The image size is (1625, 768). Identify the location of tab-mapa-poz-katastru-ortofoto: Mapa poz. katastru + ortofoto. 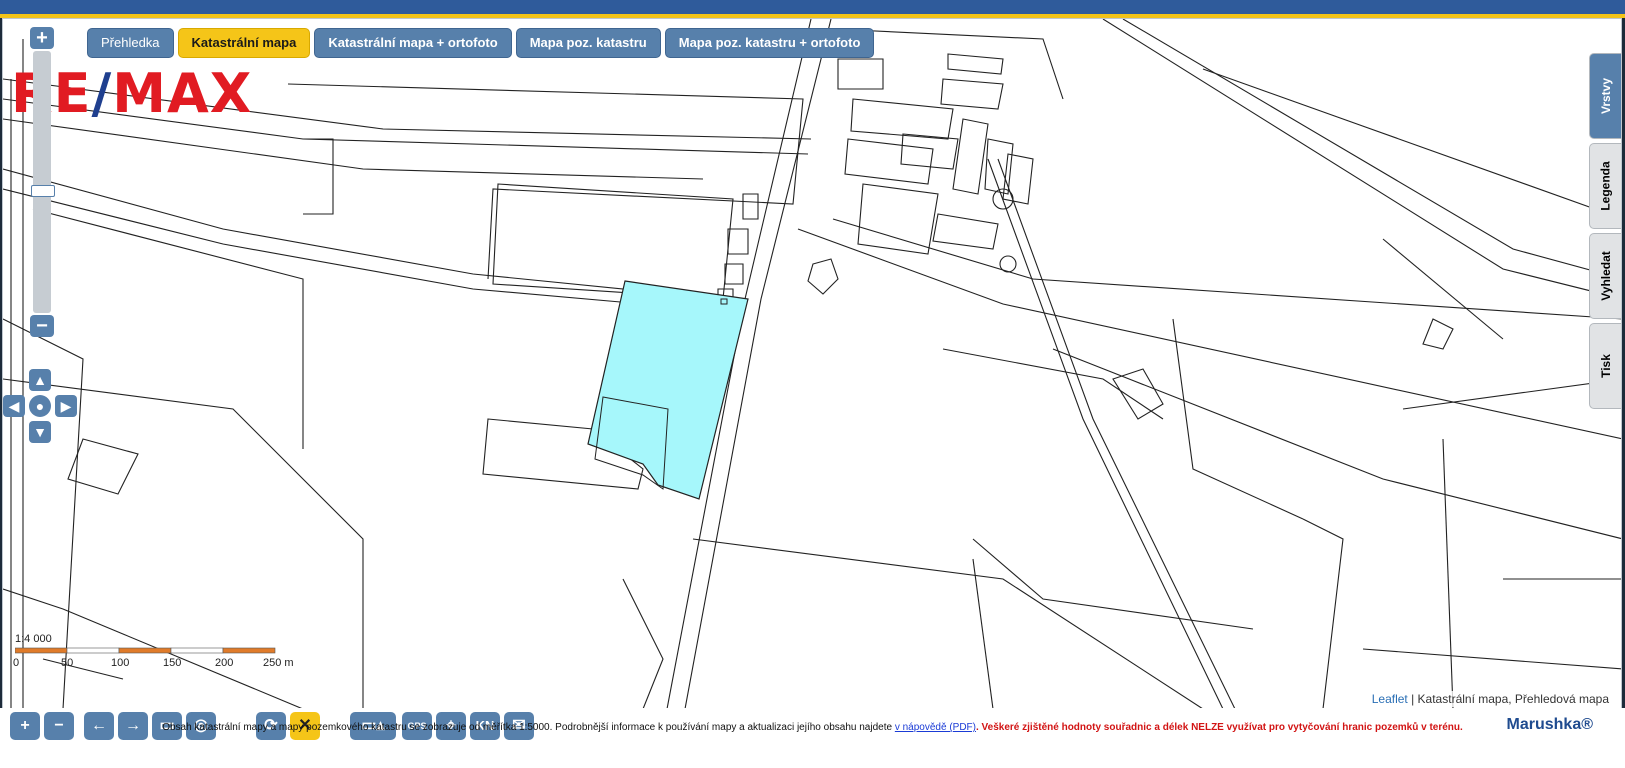
(769, 43).